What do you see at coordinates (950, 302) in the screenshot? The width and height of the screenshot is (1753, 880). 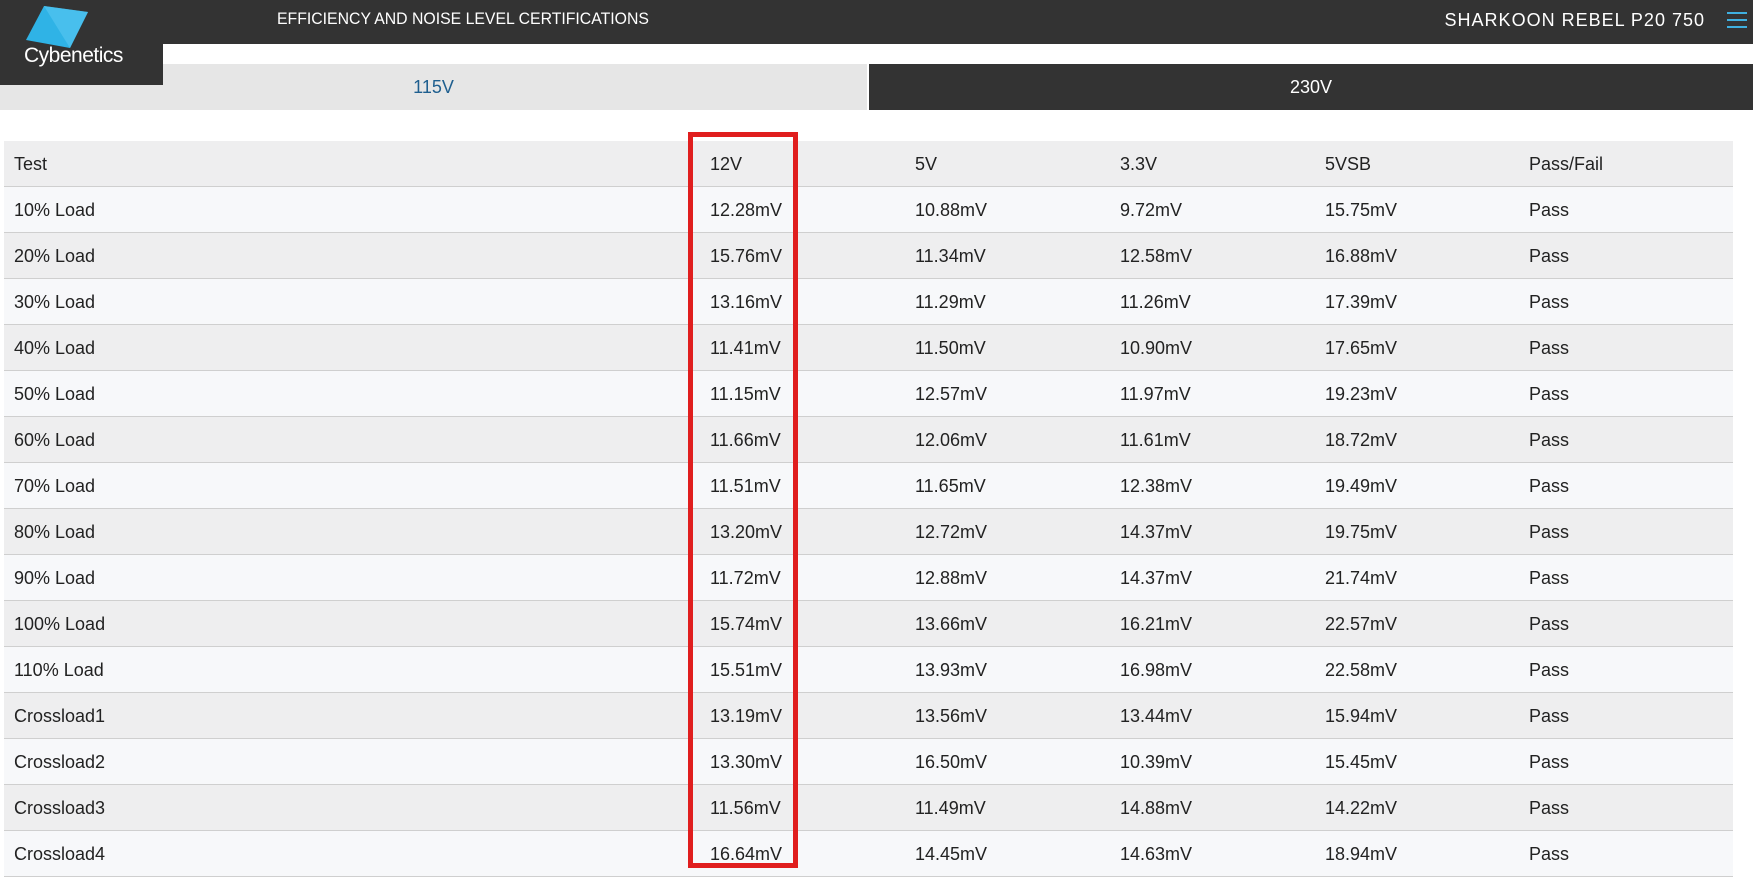 I see `value-cell: 11.29mV` at bounding box center [950, 302].